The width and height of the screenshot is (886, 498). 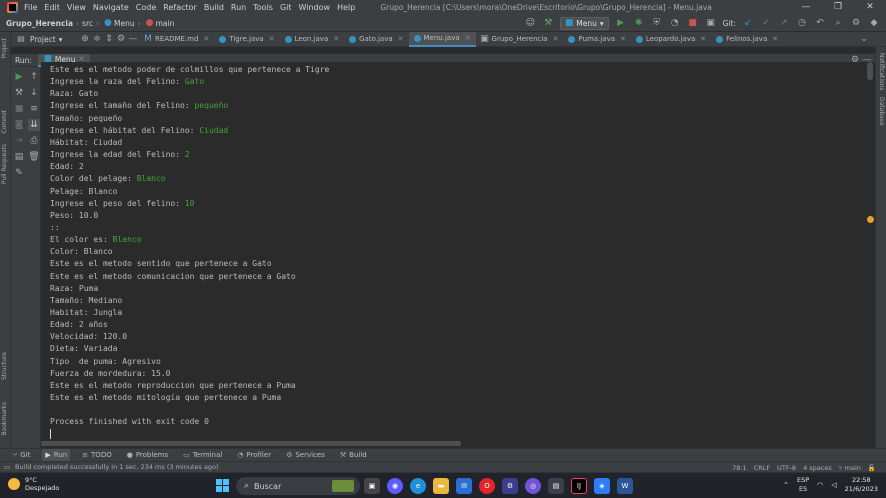 What do you see at coordinates (21, 455) in the screenshot?
I see `tool-git: ⑂ Git` at bounding box center [21, 455].